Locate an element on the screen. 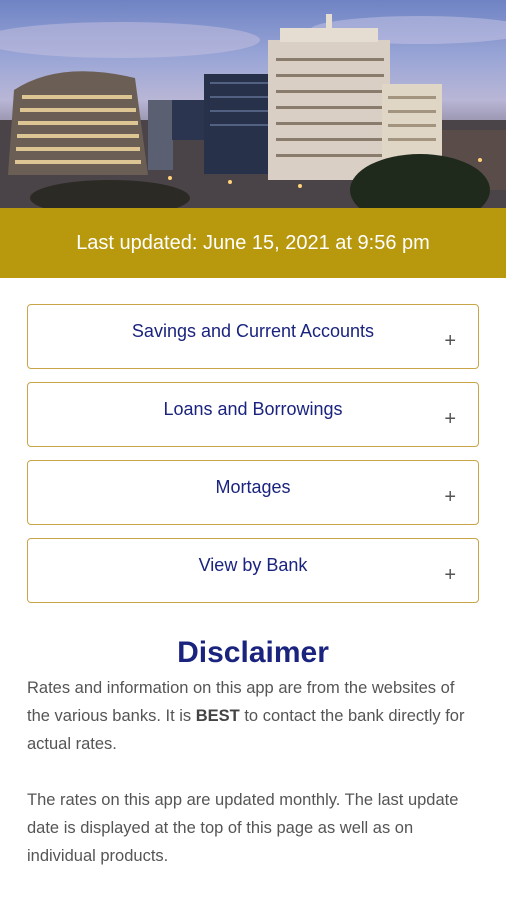 The width and height of the screenshot is (506, 900). section-label: Savings and Current Accounts is located at coordinates (253, 331).